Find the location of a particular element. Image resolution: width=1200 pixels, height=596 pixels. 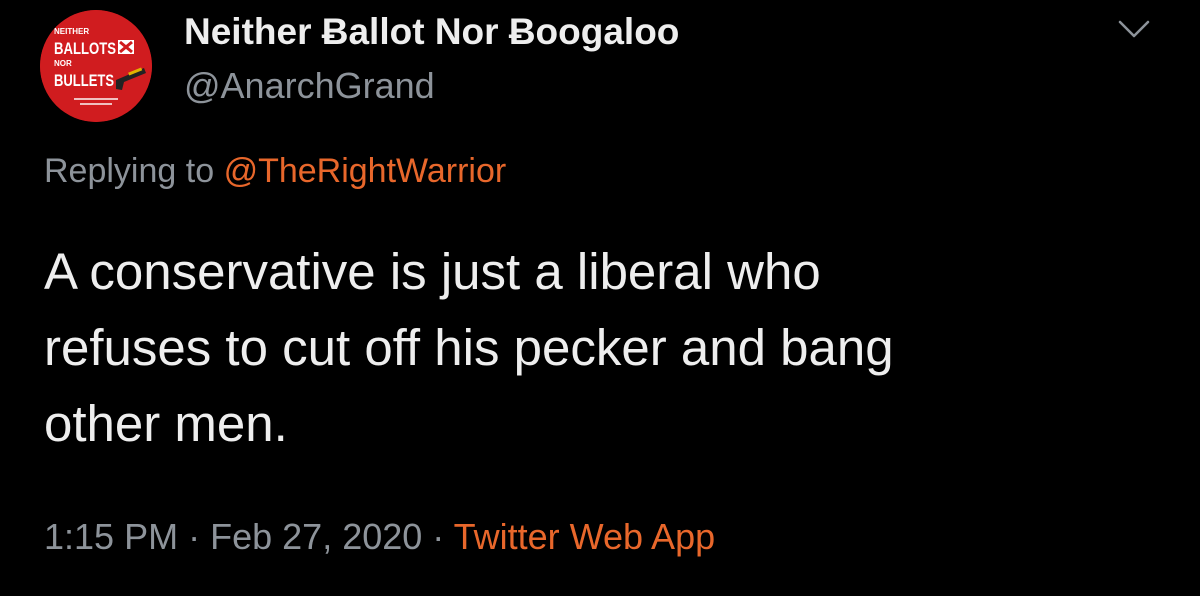

tweet-text-line: A conservative is just a liberal who is located at coordinates (432, 271).